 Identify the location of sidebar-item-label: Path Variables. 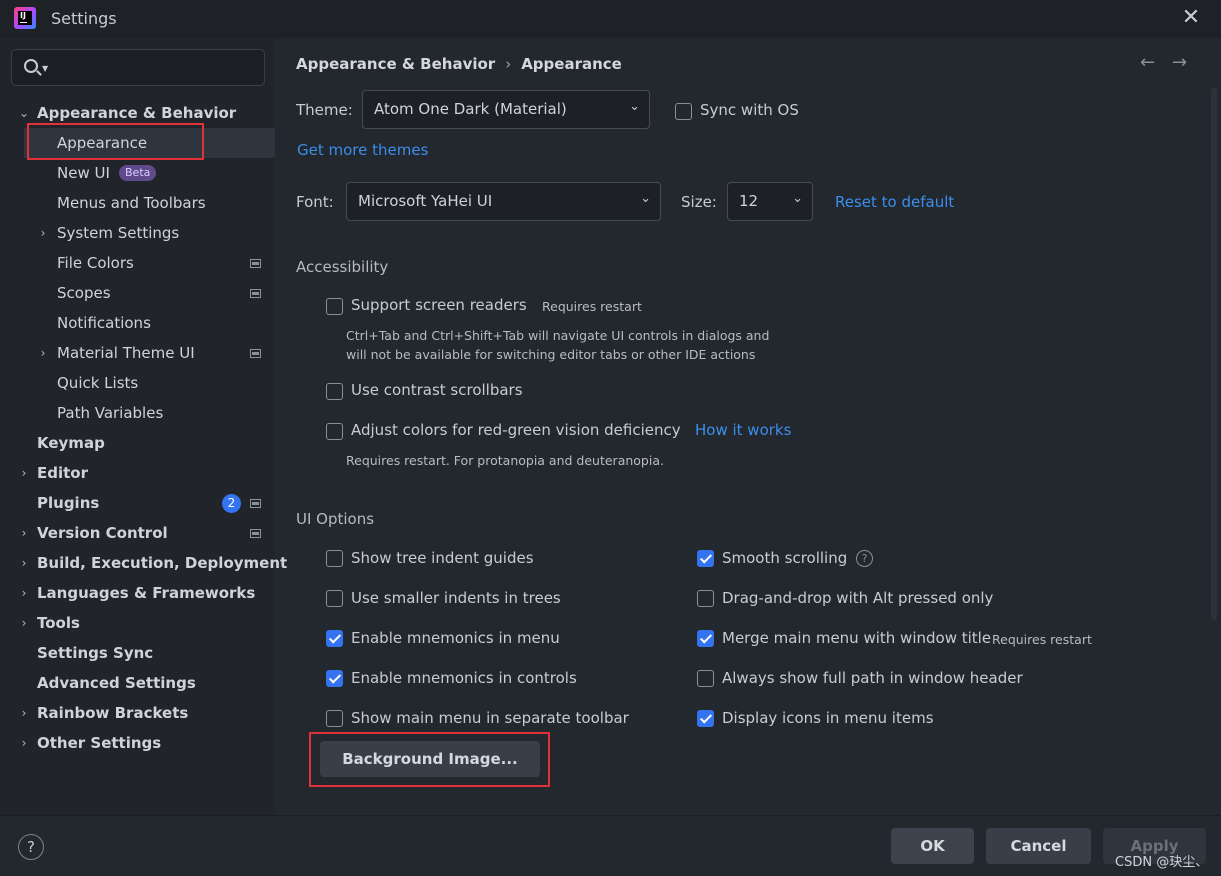
(110, 413).